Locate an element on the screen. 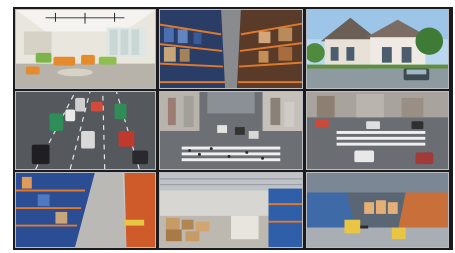  modern-office-lounge-icon is located at coordinates (85, 49).